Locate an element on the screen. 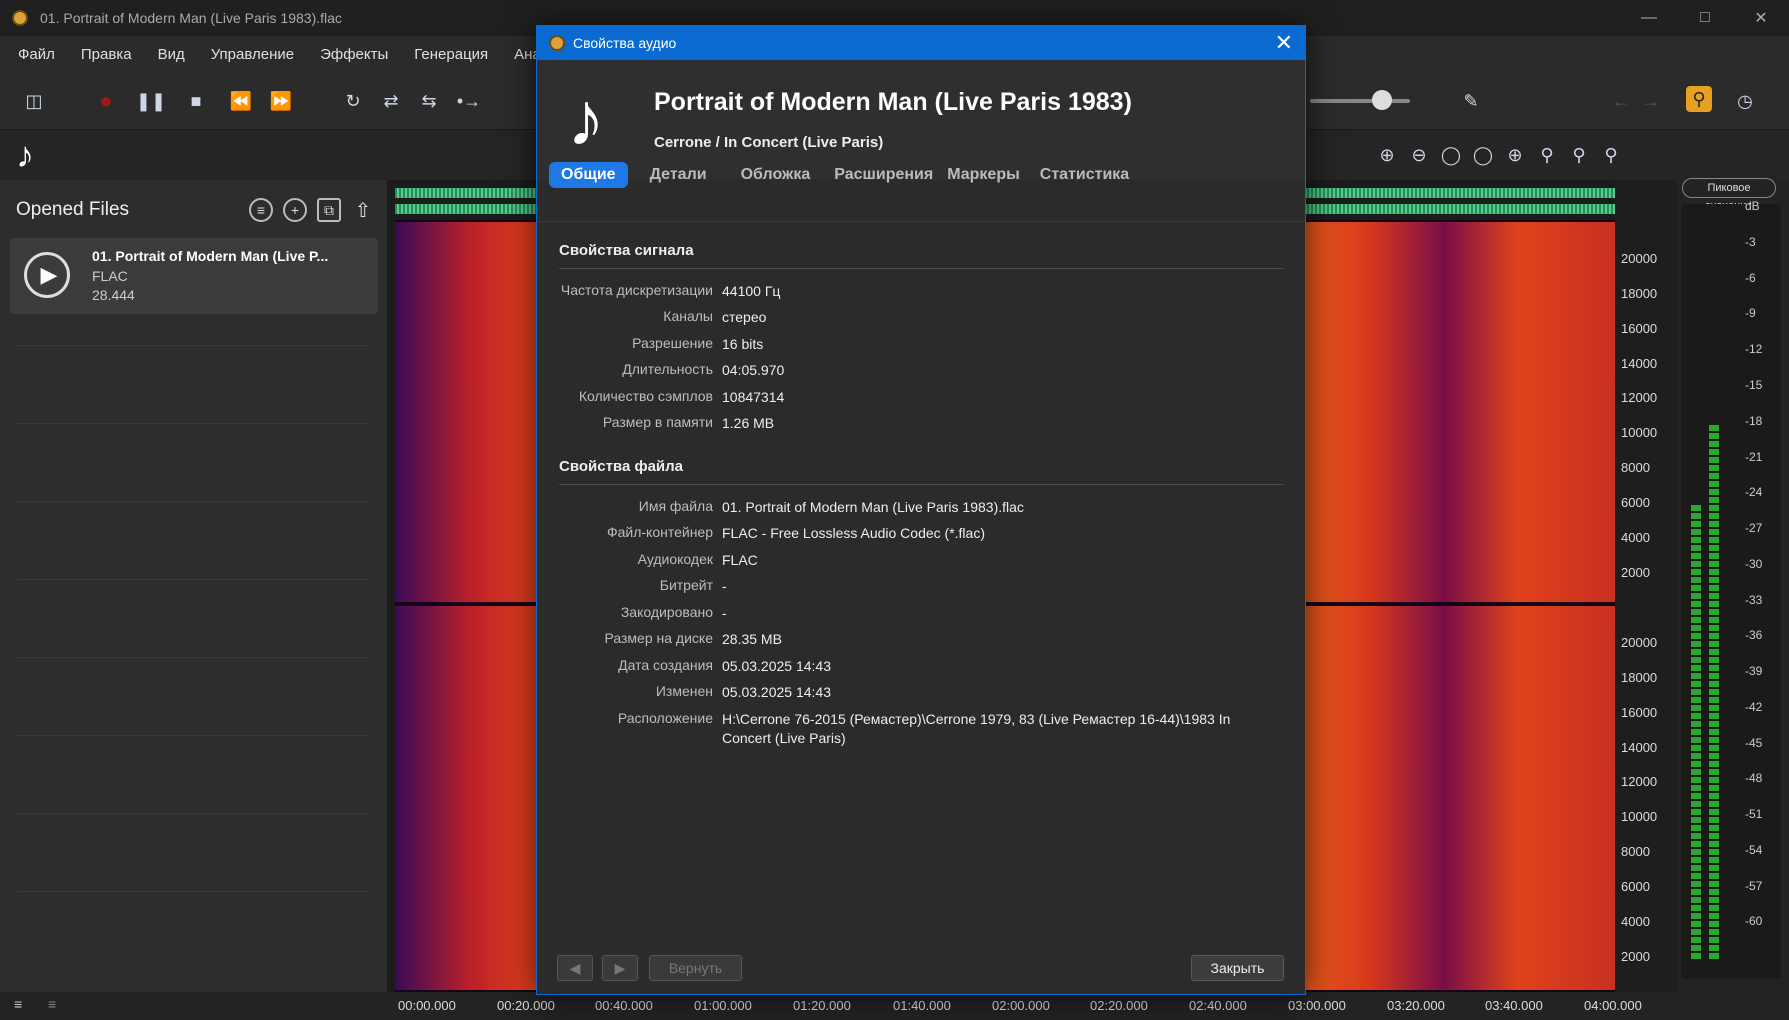 The height and width of the screenshot is (1020, 1789). db-label: -54 is located at coordinates (1754, 850).